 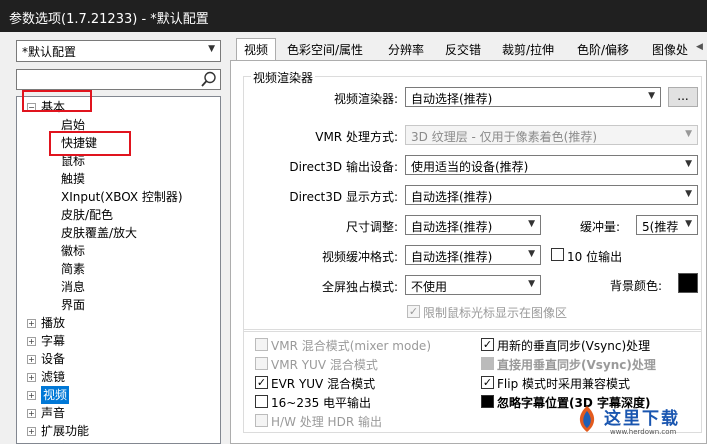 What do you see at coordinates (261, 420) in the screenshot?
I see `hw-hdr-checkbox` at bounding box center [261, 420].